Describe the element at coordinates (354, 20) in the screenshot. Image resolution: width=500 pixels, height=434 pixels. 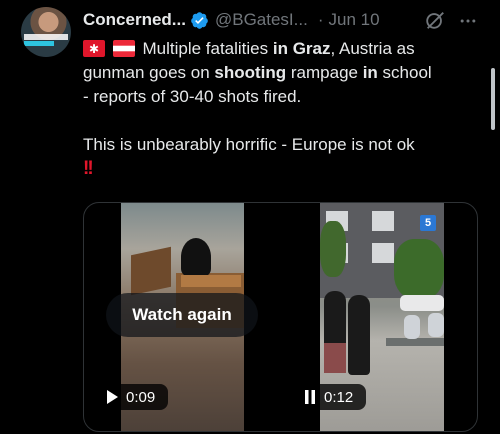
I see `post-date: Jun 10` at that location.